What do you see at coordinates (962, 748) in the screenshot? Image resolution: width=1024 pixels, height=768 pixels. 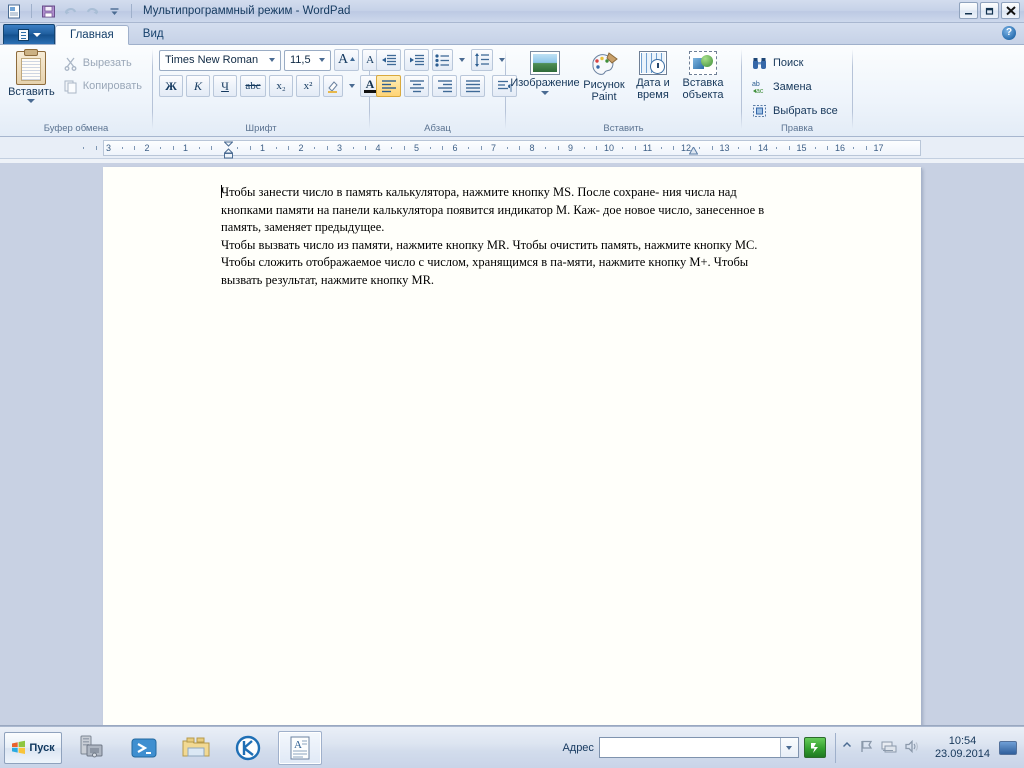 I see `clock: 10:54 23.09.2014` at bounding box center [962, 748].